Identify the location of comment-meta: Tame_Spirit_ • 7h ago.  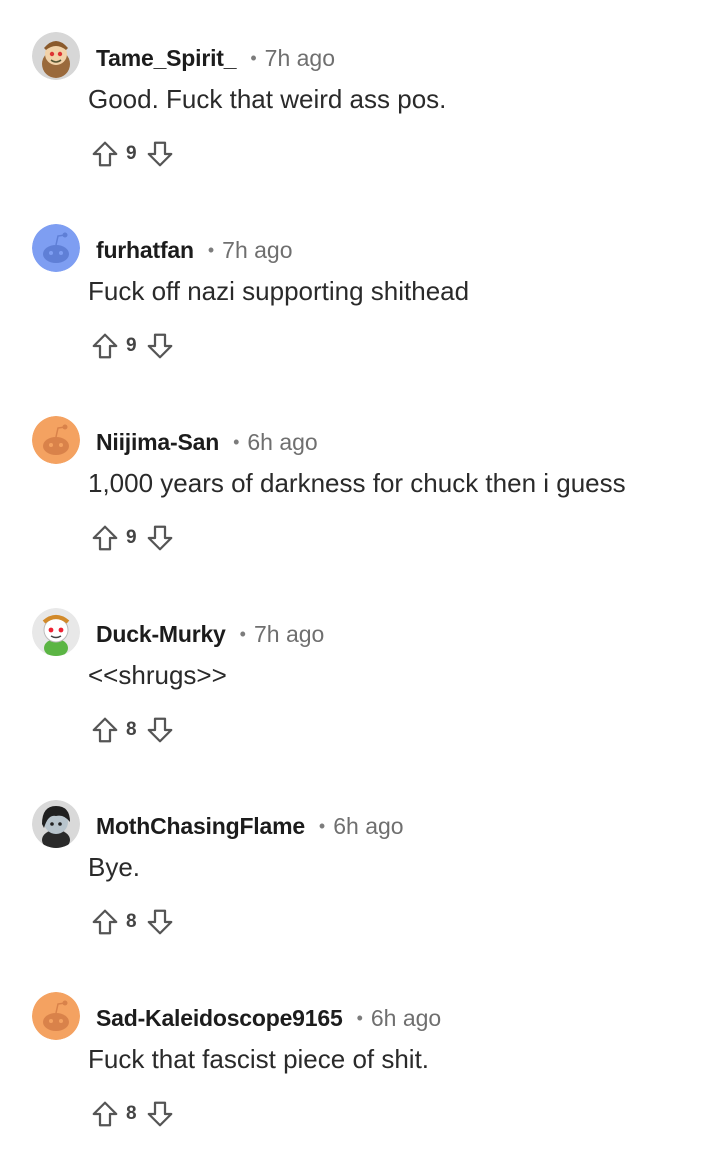
(215, 58).